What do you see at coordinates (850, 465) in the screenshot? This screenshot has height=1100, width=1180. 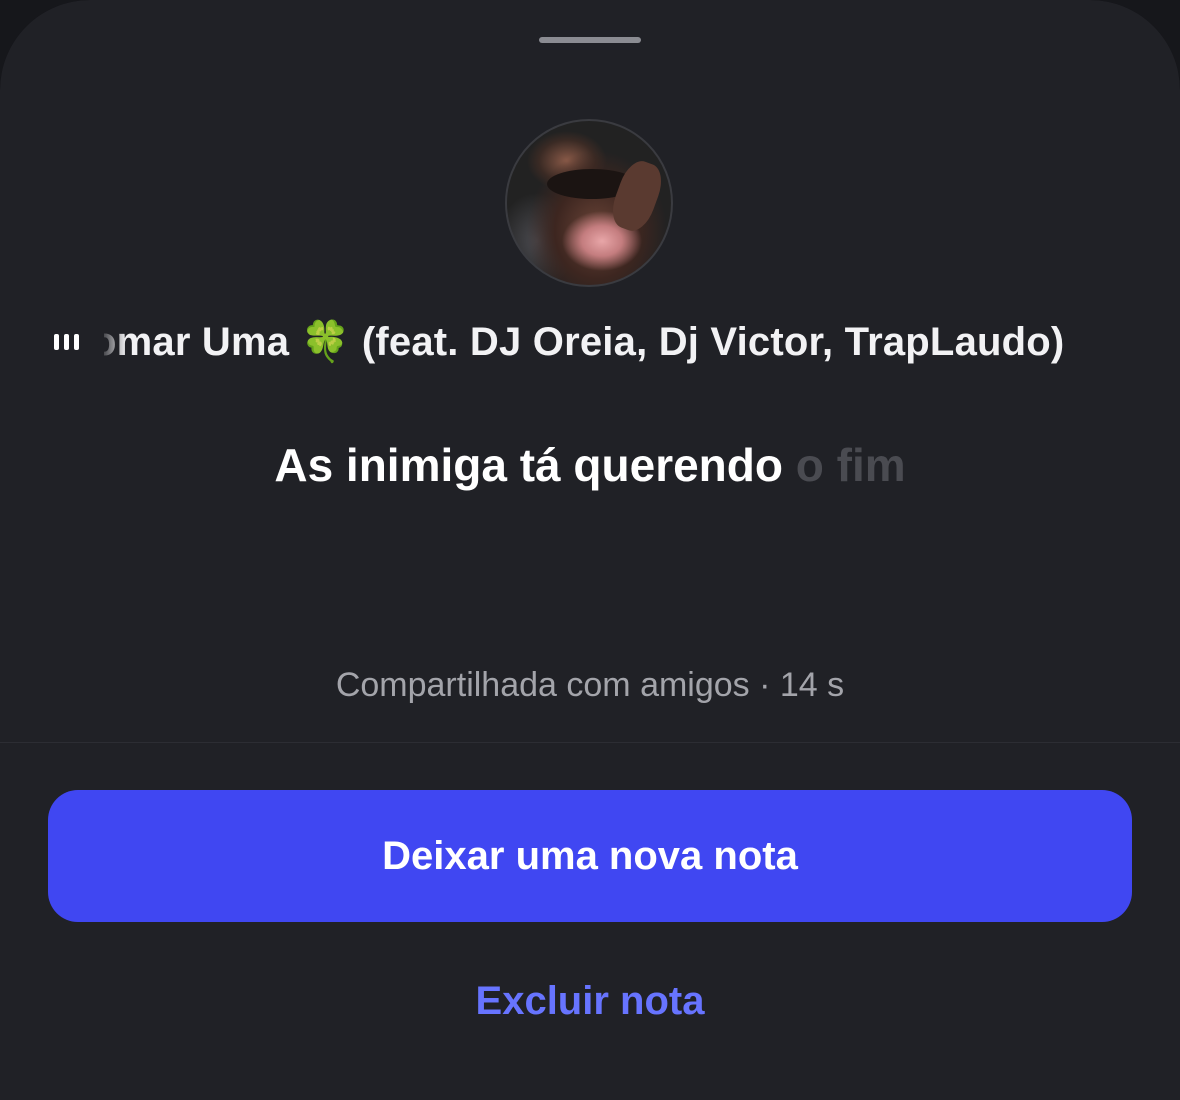 I see `lyric-upcoming-text: o fim` at bounding box center [850, 465].